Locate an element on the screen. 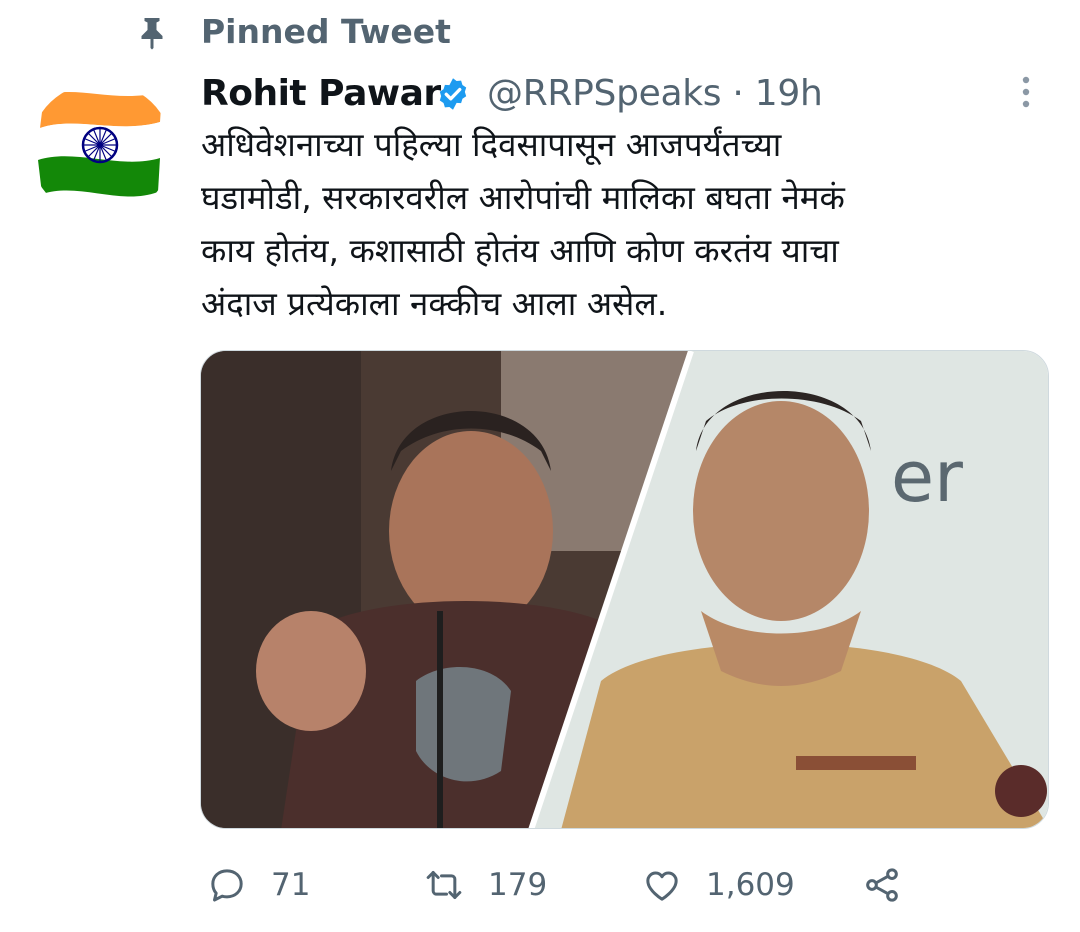 The height and width of the screenshot is (932, 1080). retweet-count: 179 is located at coordinates (518, 885).